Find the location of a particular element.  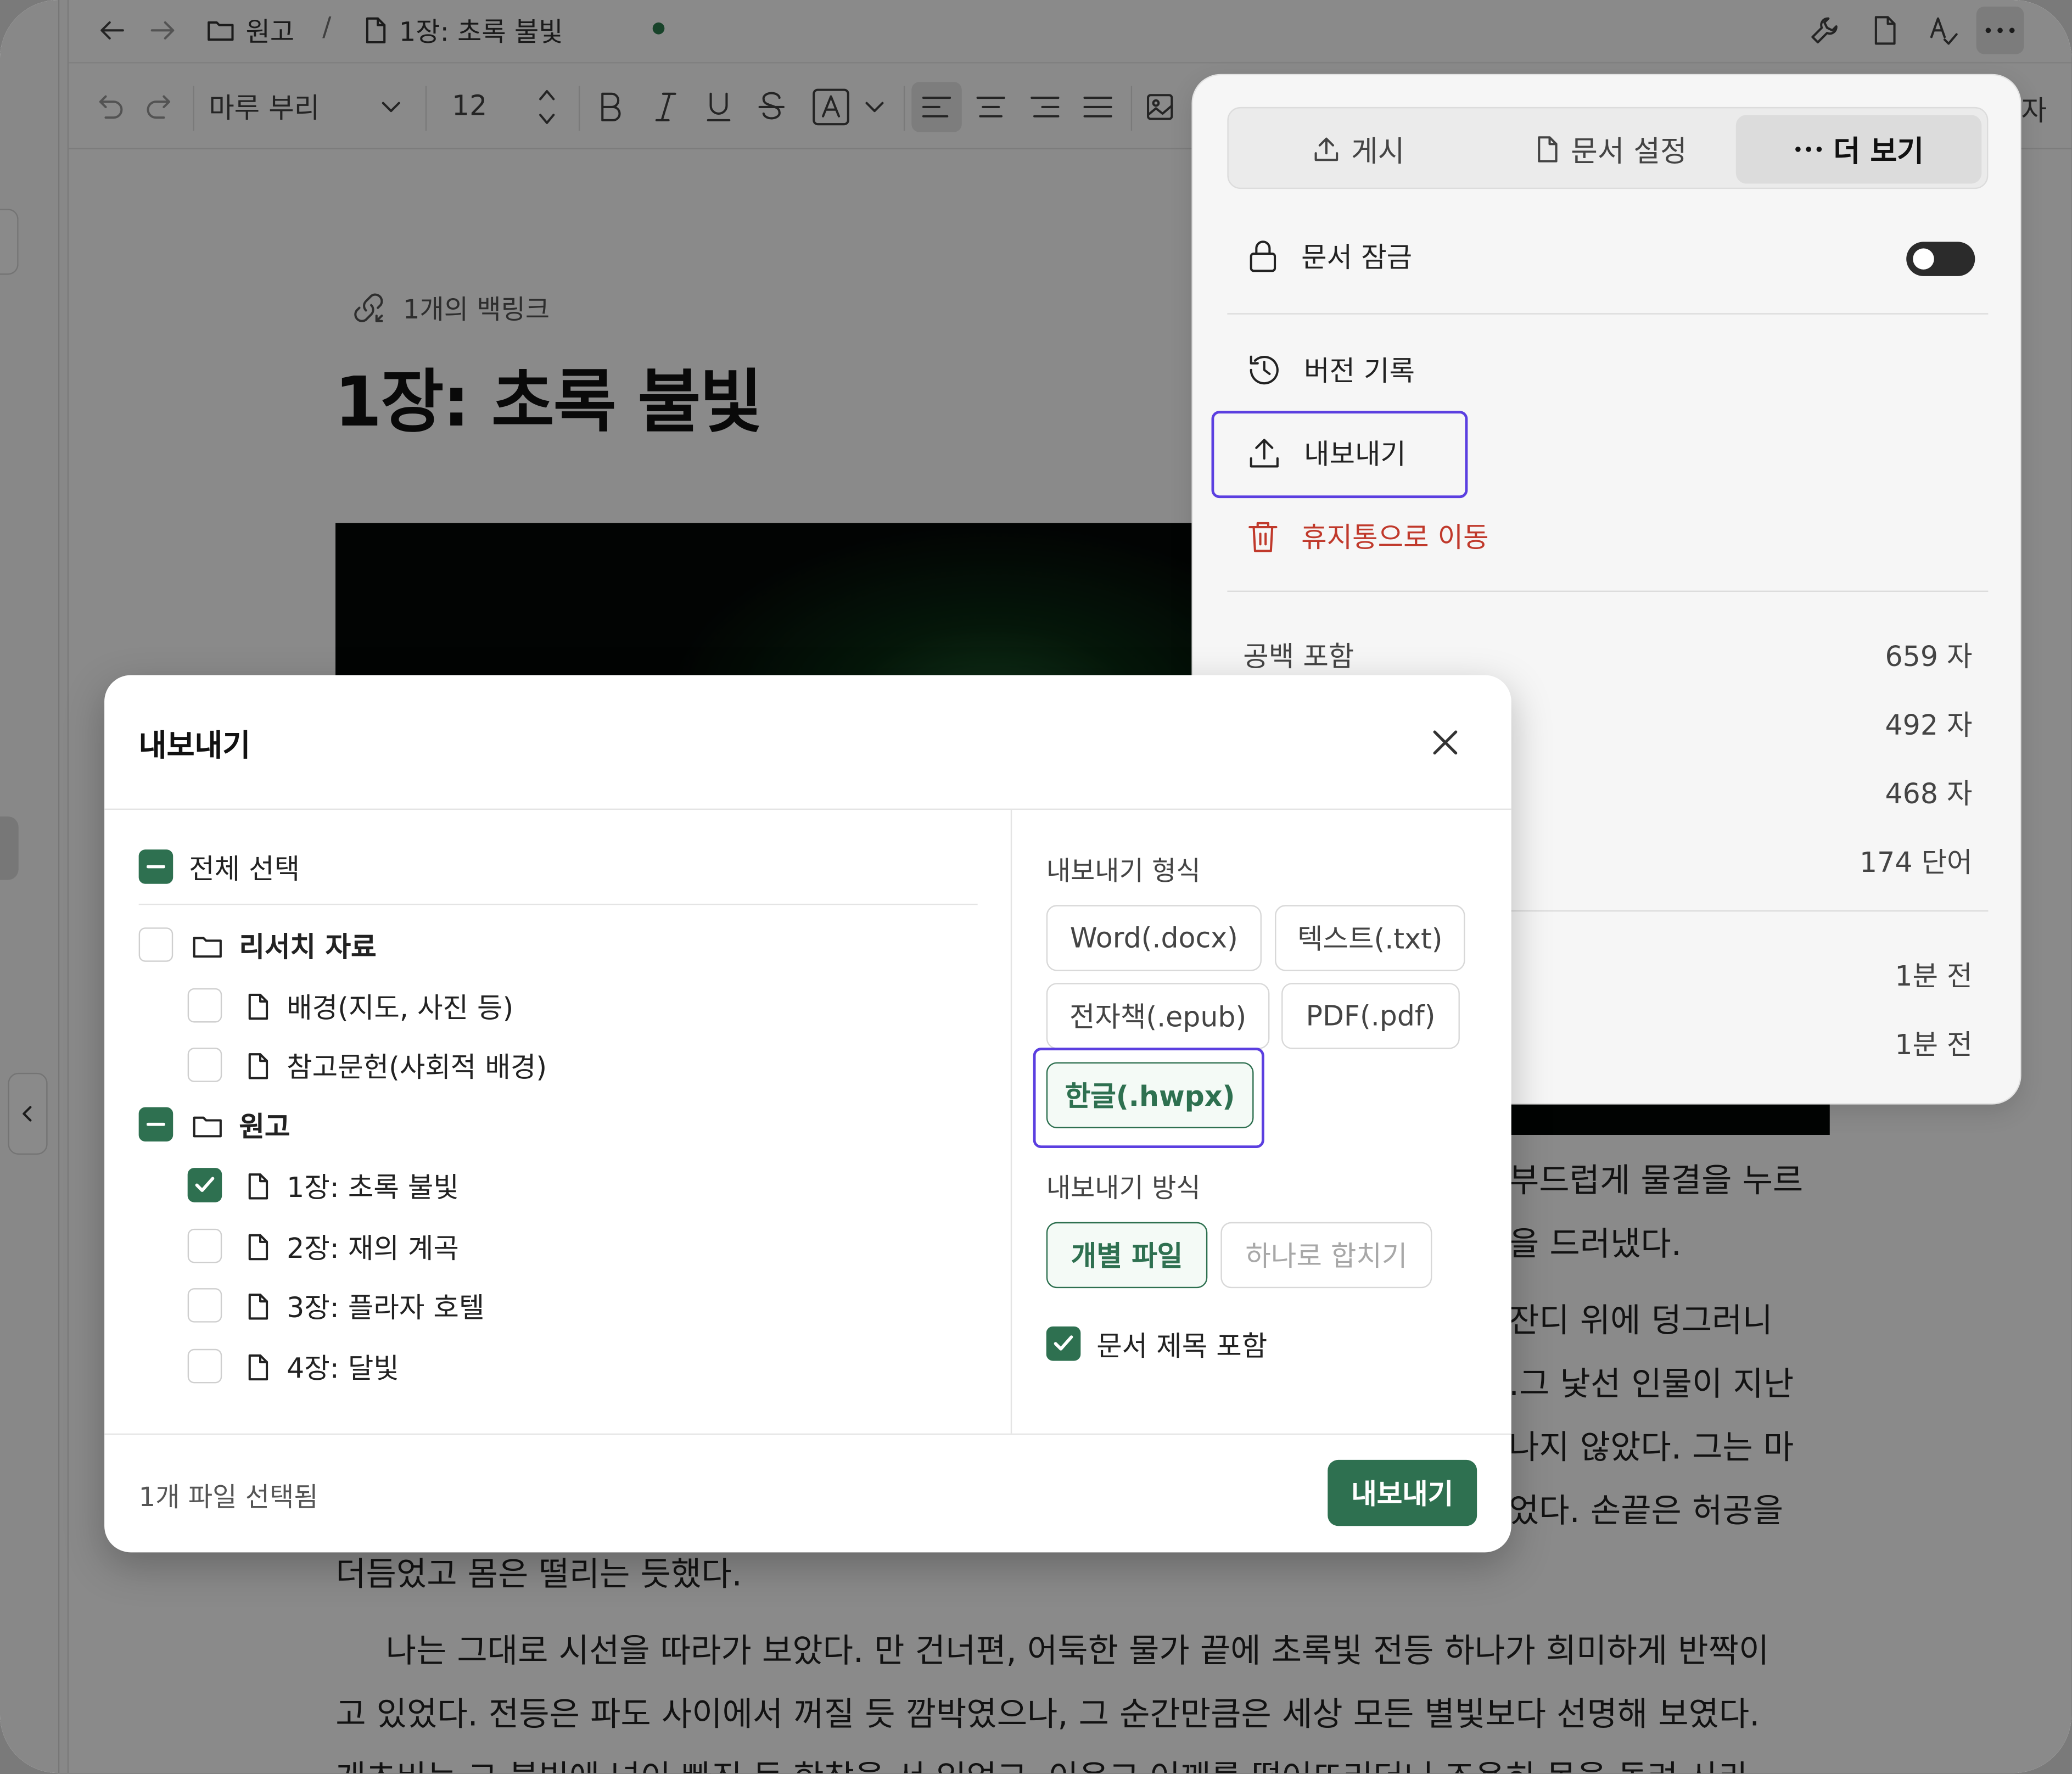

export-item-highlight is located at coordinates (1340, 455).